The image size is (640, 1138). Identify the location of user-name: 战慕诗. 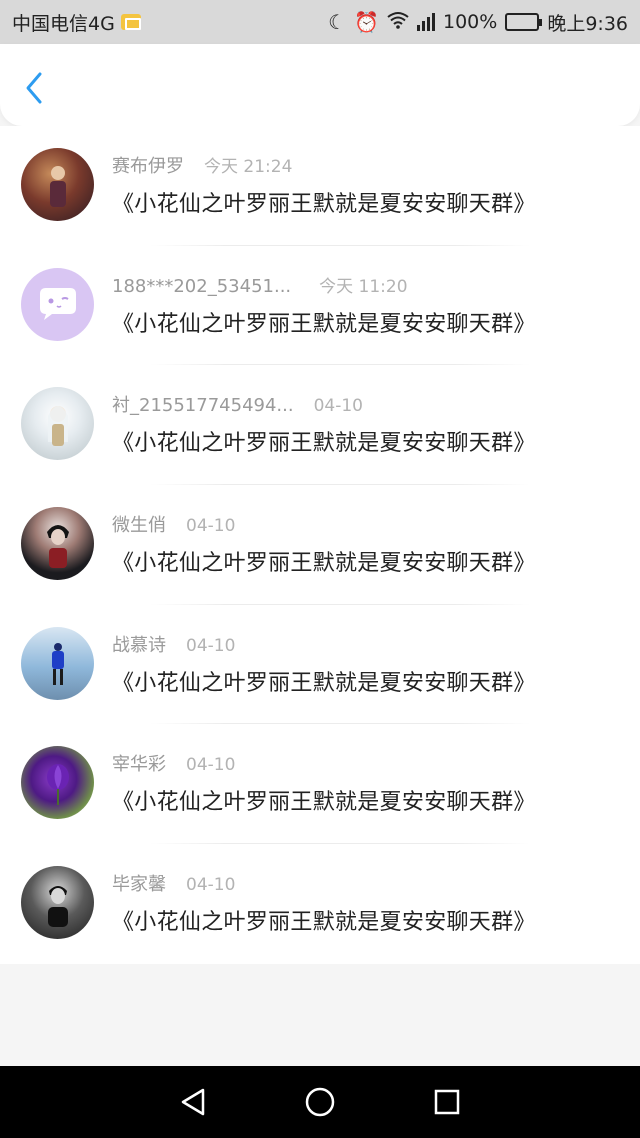
(139, 645).